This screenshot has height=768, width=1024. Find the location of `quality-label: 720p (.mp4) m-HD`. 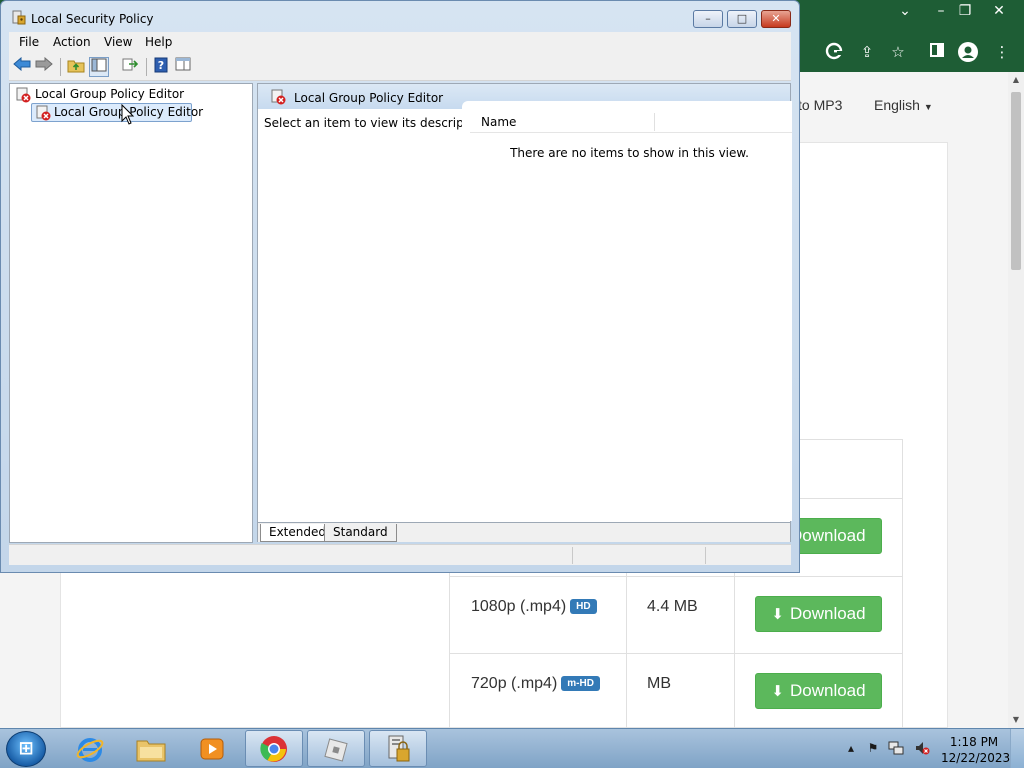

quality-label: 720p (.mp4) m-HD is located at coordinates (535, 684).